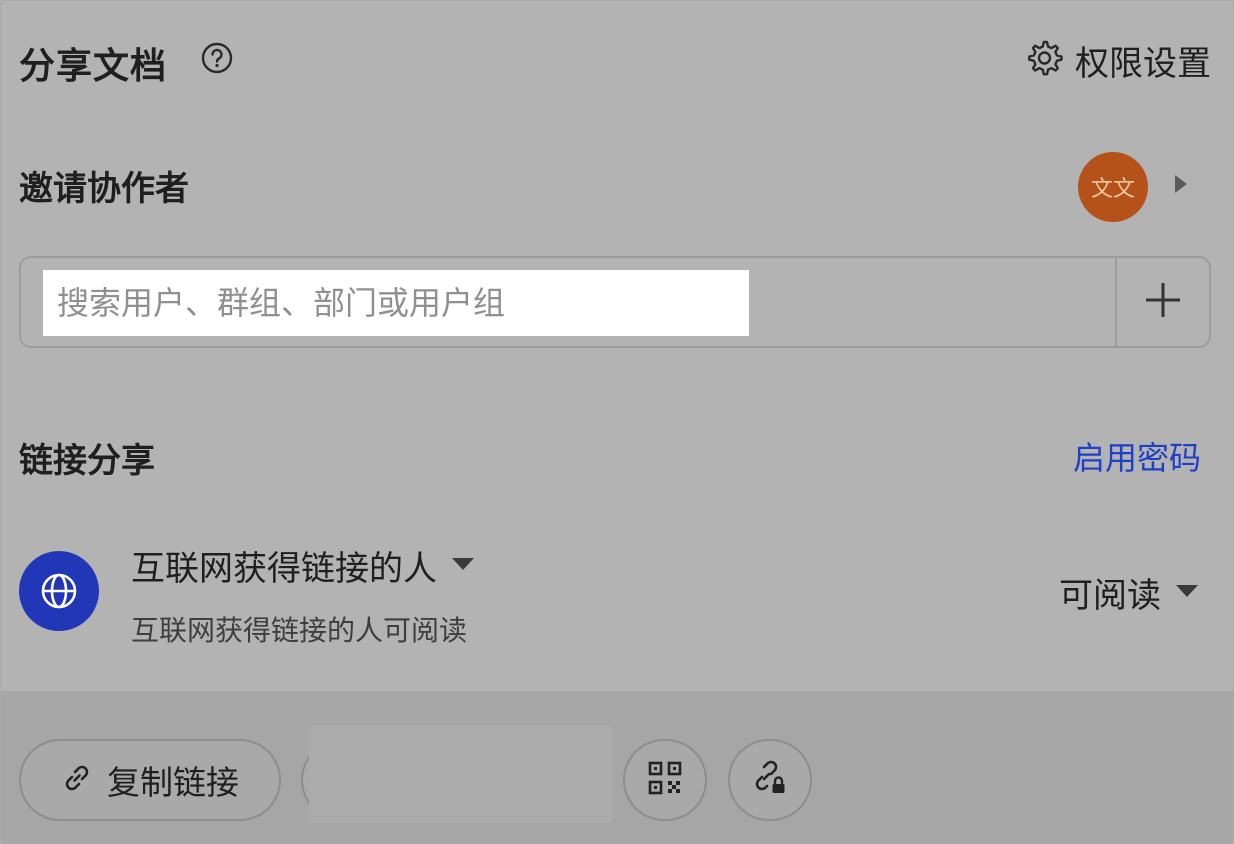  What do you see at coordinates (173, 782) in the screenshot?
I see `copy-link-label: 复制链接` at bounding box center [173, 782].